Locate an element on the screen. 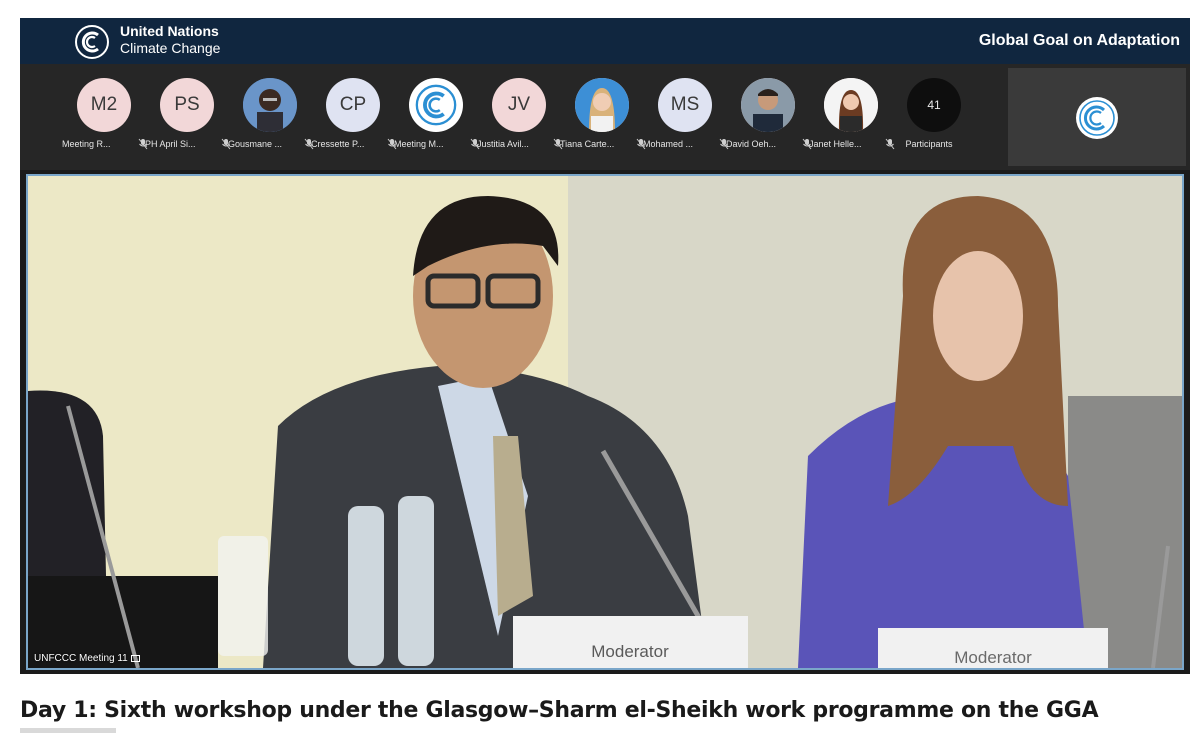 Image resolution: width=1200 pixels, height=733 pixels. caption-underline is located at coordinates (68, 730).